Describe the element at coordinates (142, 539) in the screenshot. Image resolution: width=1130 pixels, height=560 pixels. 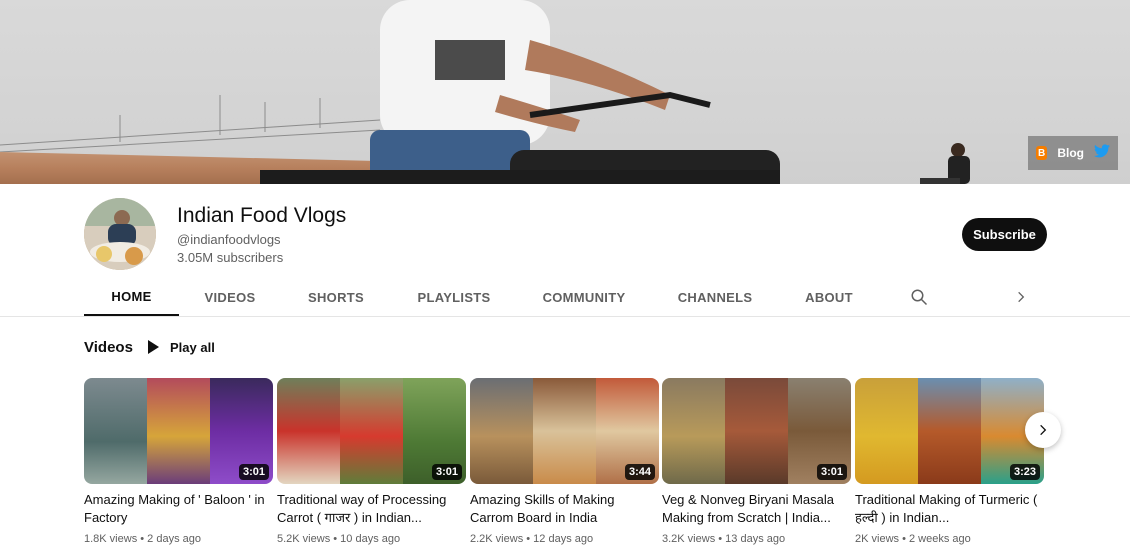
I see `video-meta: 1.8K views • 2 days ago` at that location.